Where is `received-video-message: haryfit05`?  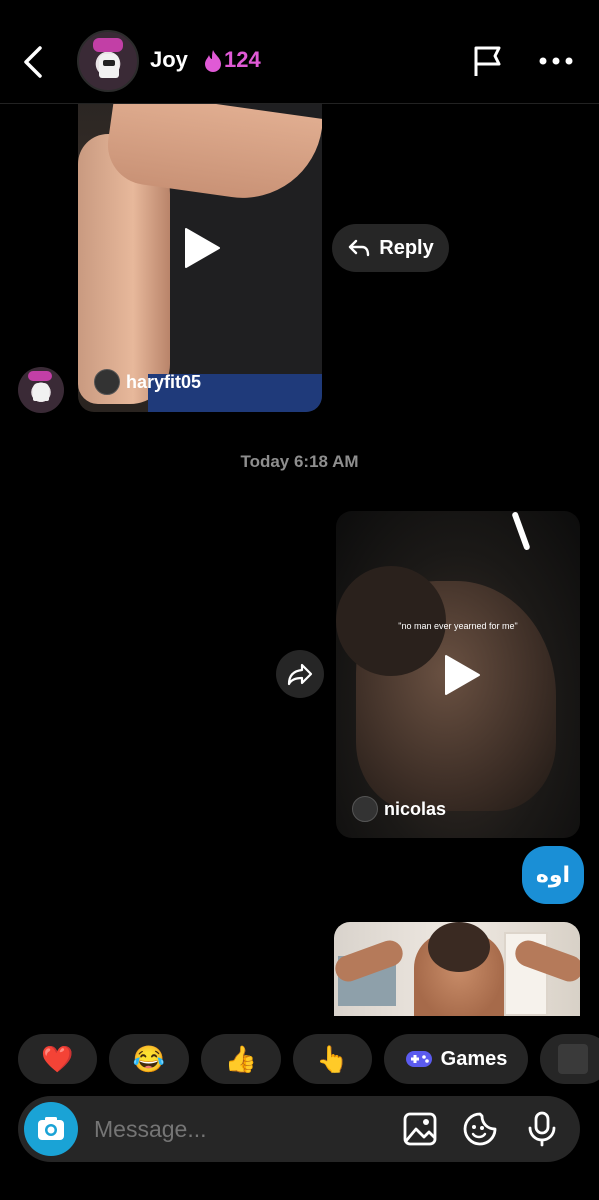
received-video-message: haryfit05 is located at coordinates (200, 258).